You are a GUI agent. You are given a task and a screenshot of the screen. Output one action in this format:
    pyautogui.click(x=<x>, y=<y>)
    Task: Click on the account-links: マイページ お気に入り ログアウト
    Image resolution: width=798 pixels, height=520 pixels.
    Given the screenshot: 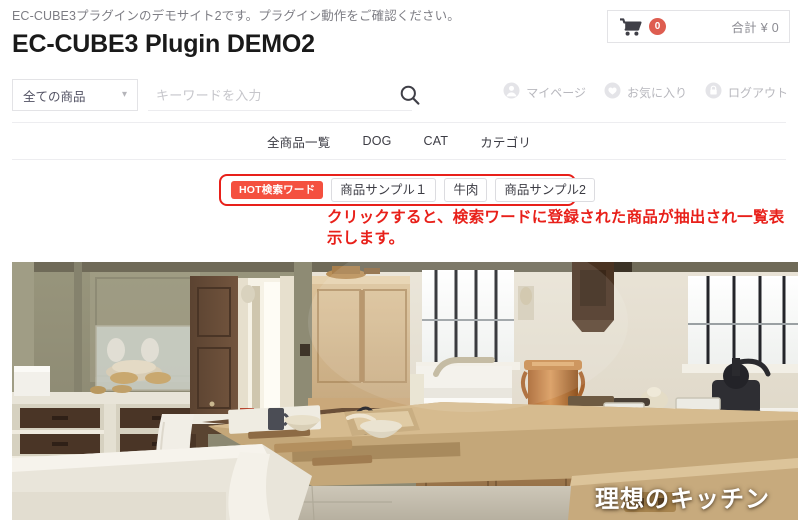 What is the action you would take?
    pyautogui.click(x=645, y=92)
    